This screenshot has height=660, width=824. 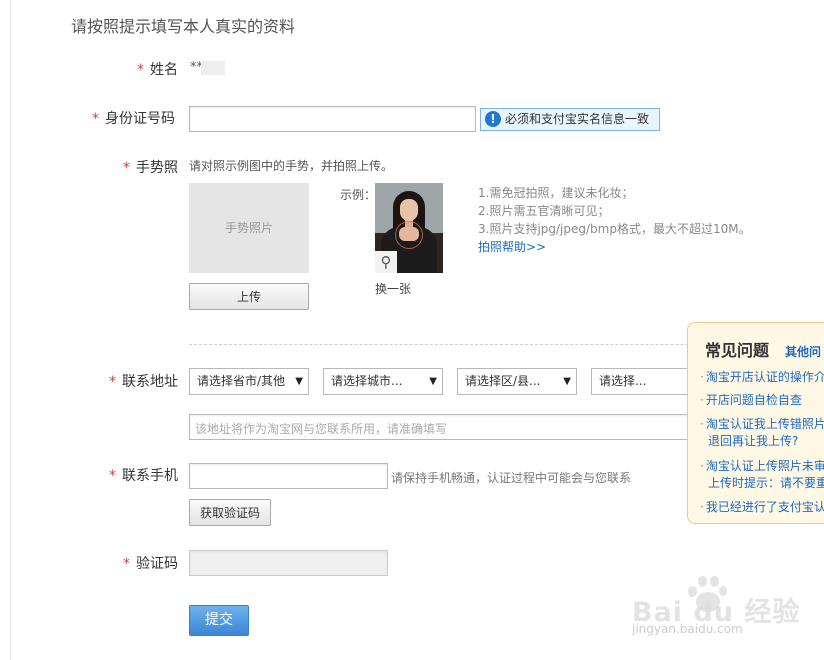 I want to click on name-label: * 姓名, so click(x=157, y=70).